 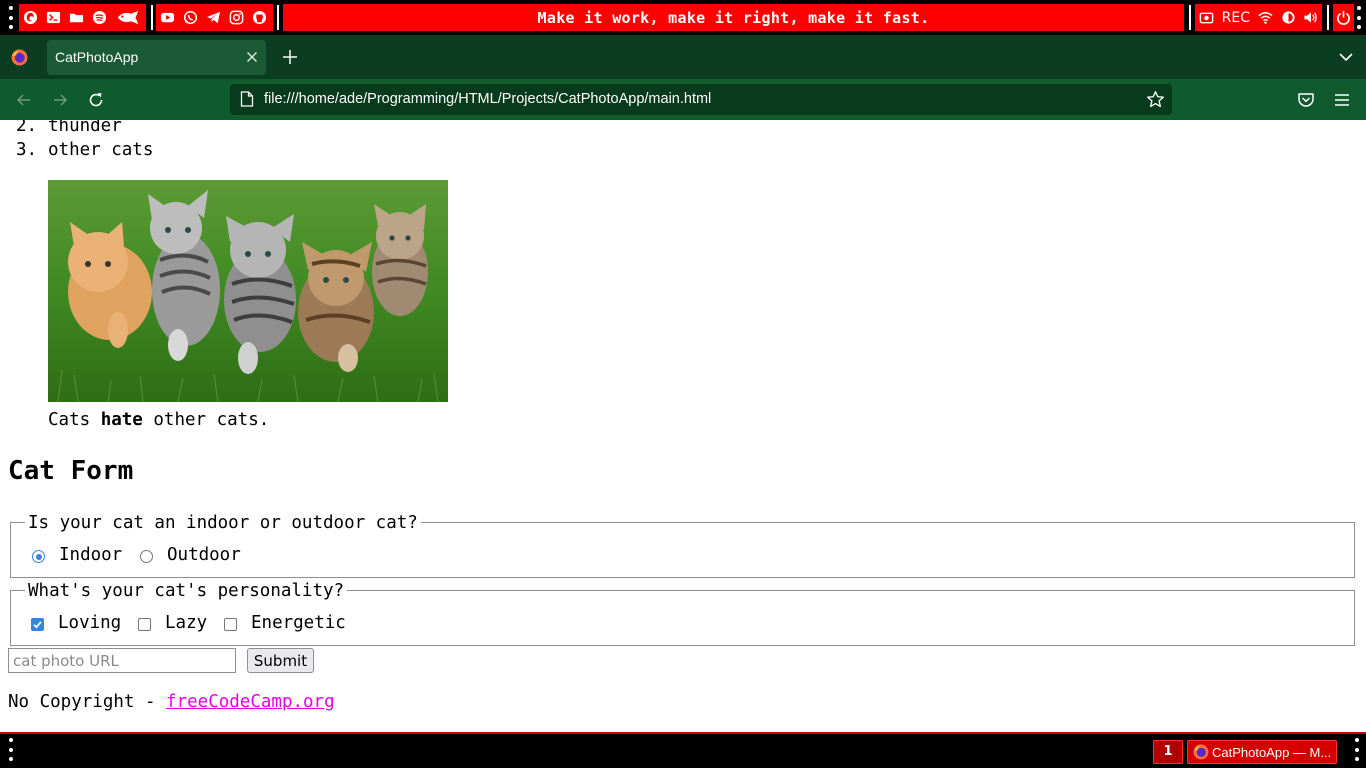 I want to click on list-item: 3. other cats, so click(x=84, y=150).